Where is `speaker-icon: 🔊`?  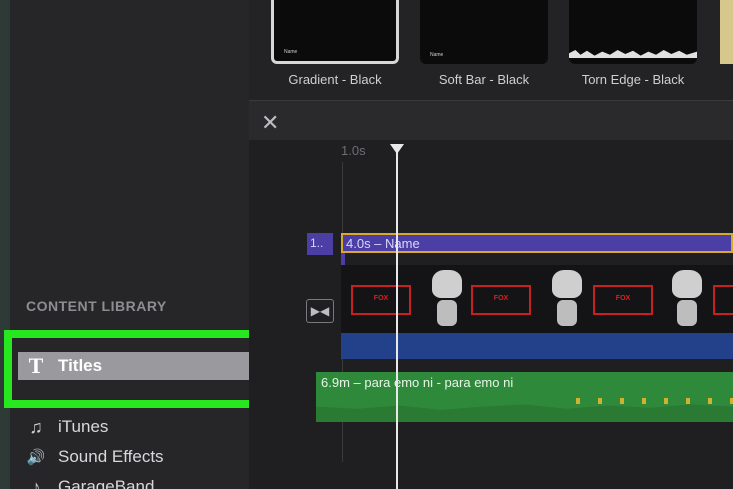
speaker-icon: 🔊 is located at coordinates (36, 457).